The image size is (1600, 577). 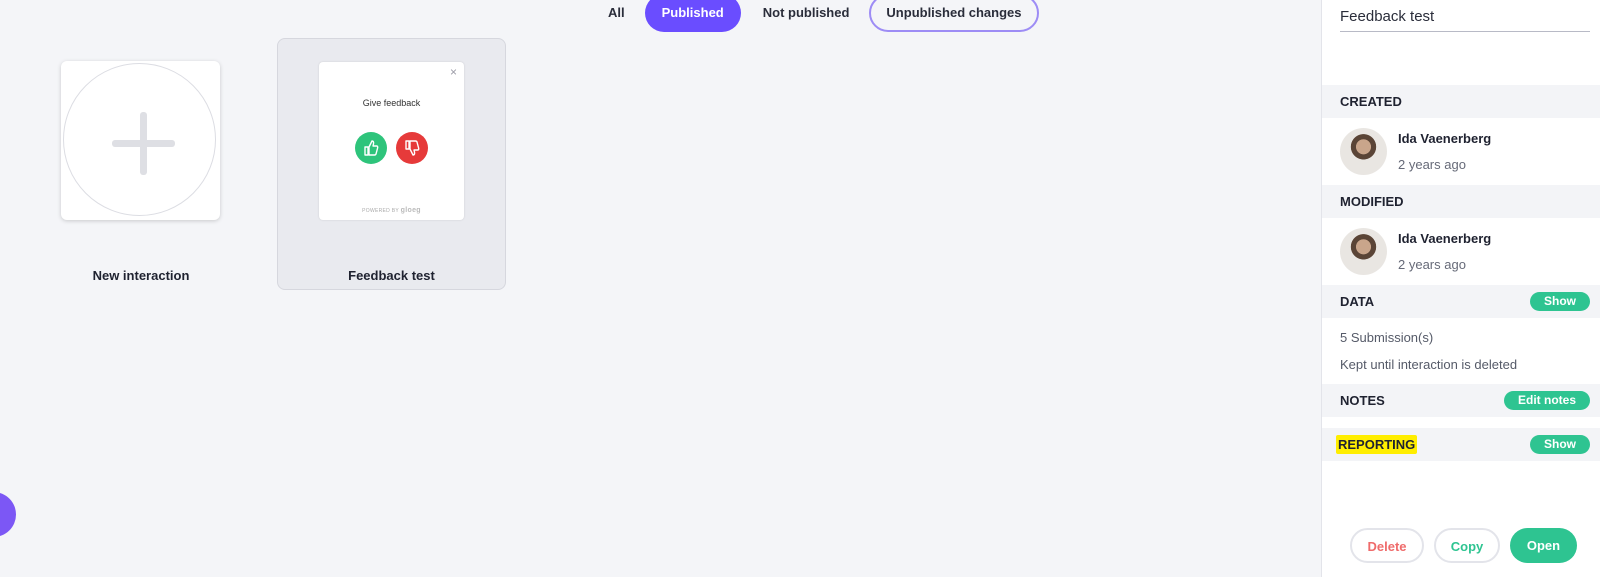 What do you see at coordinates (614, 16) in the screenshot?
I see `filter-all: All` at bounding box center [614, 16].